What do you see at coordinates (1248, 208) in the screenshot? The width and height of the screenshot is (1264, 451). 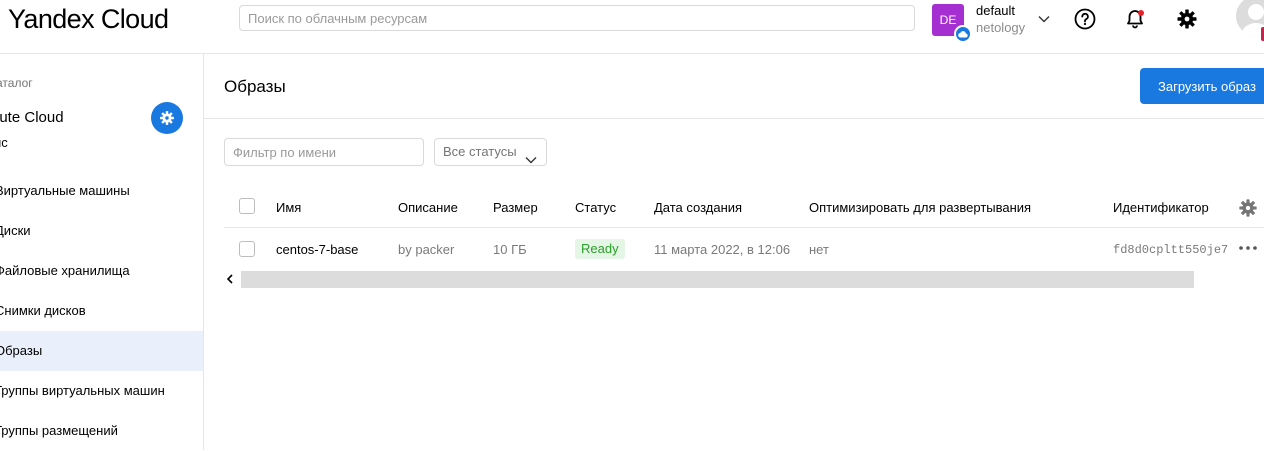 I see `column-settings-gear-icon` at bounding box center [1248, 208].